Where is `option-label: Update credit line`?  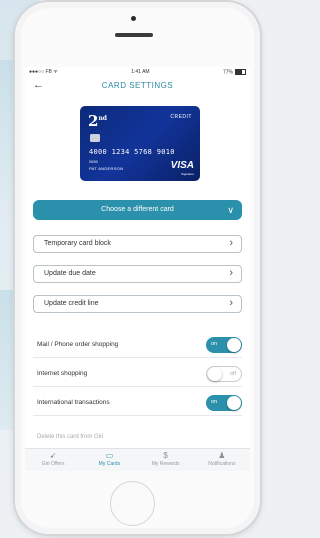
option-label: Update credit line is located at coordinates (71, 303).